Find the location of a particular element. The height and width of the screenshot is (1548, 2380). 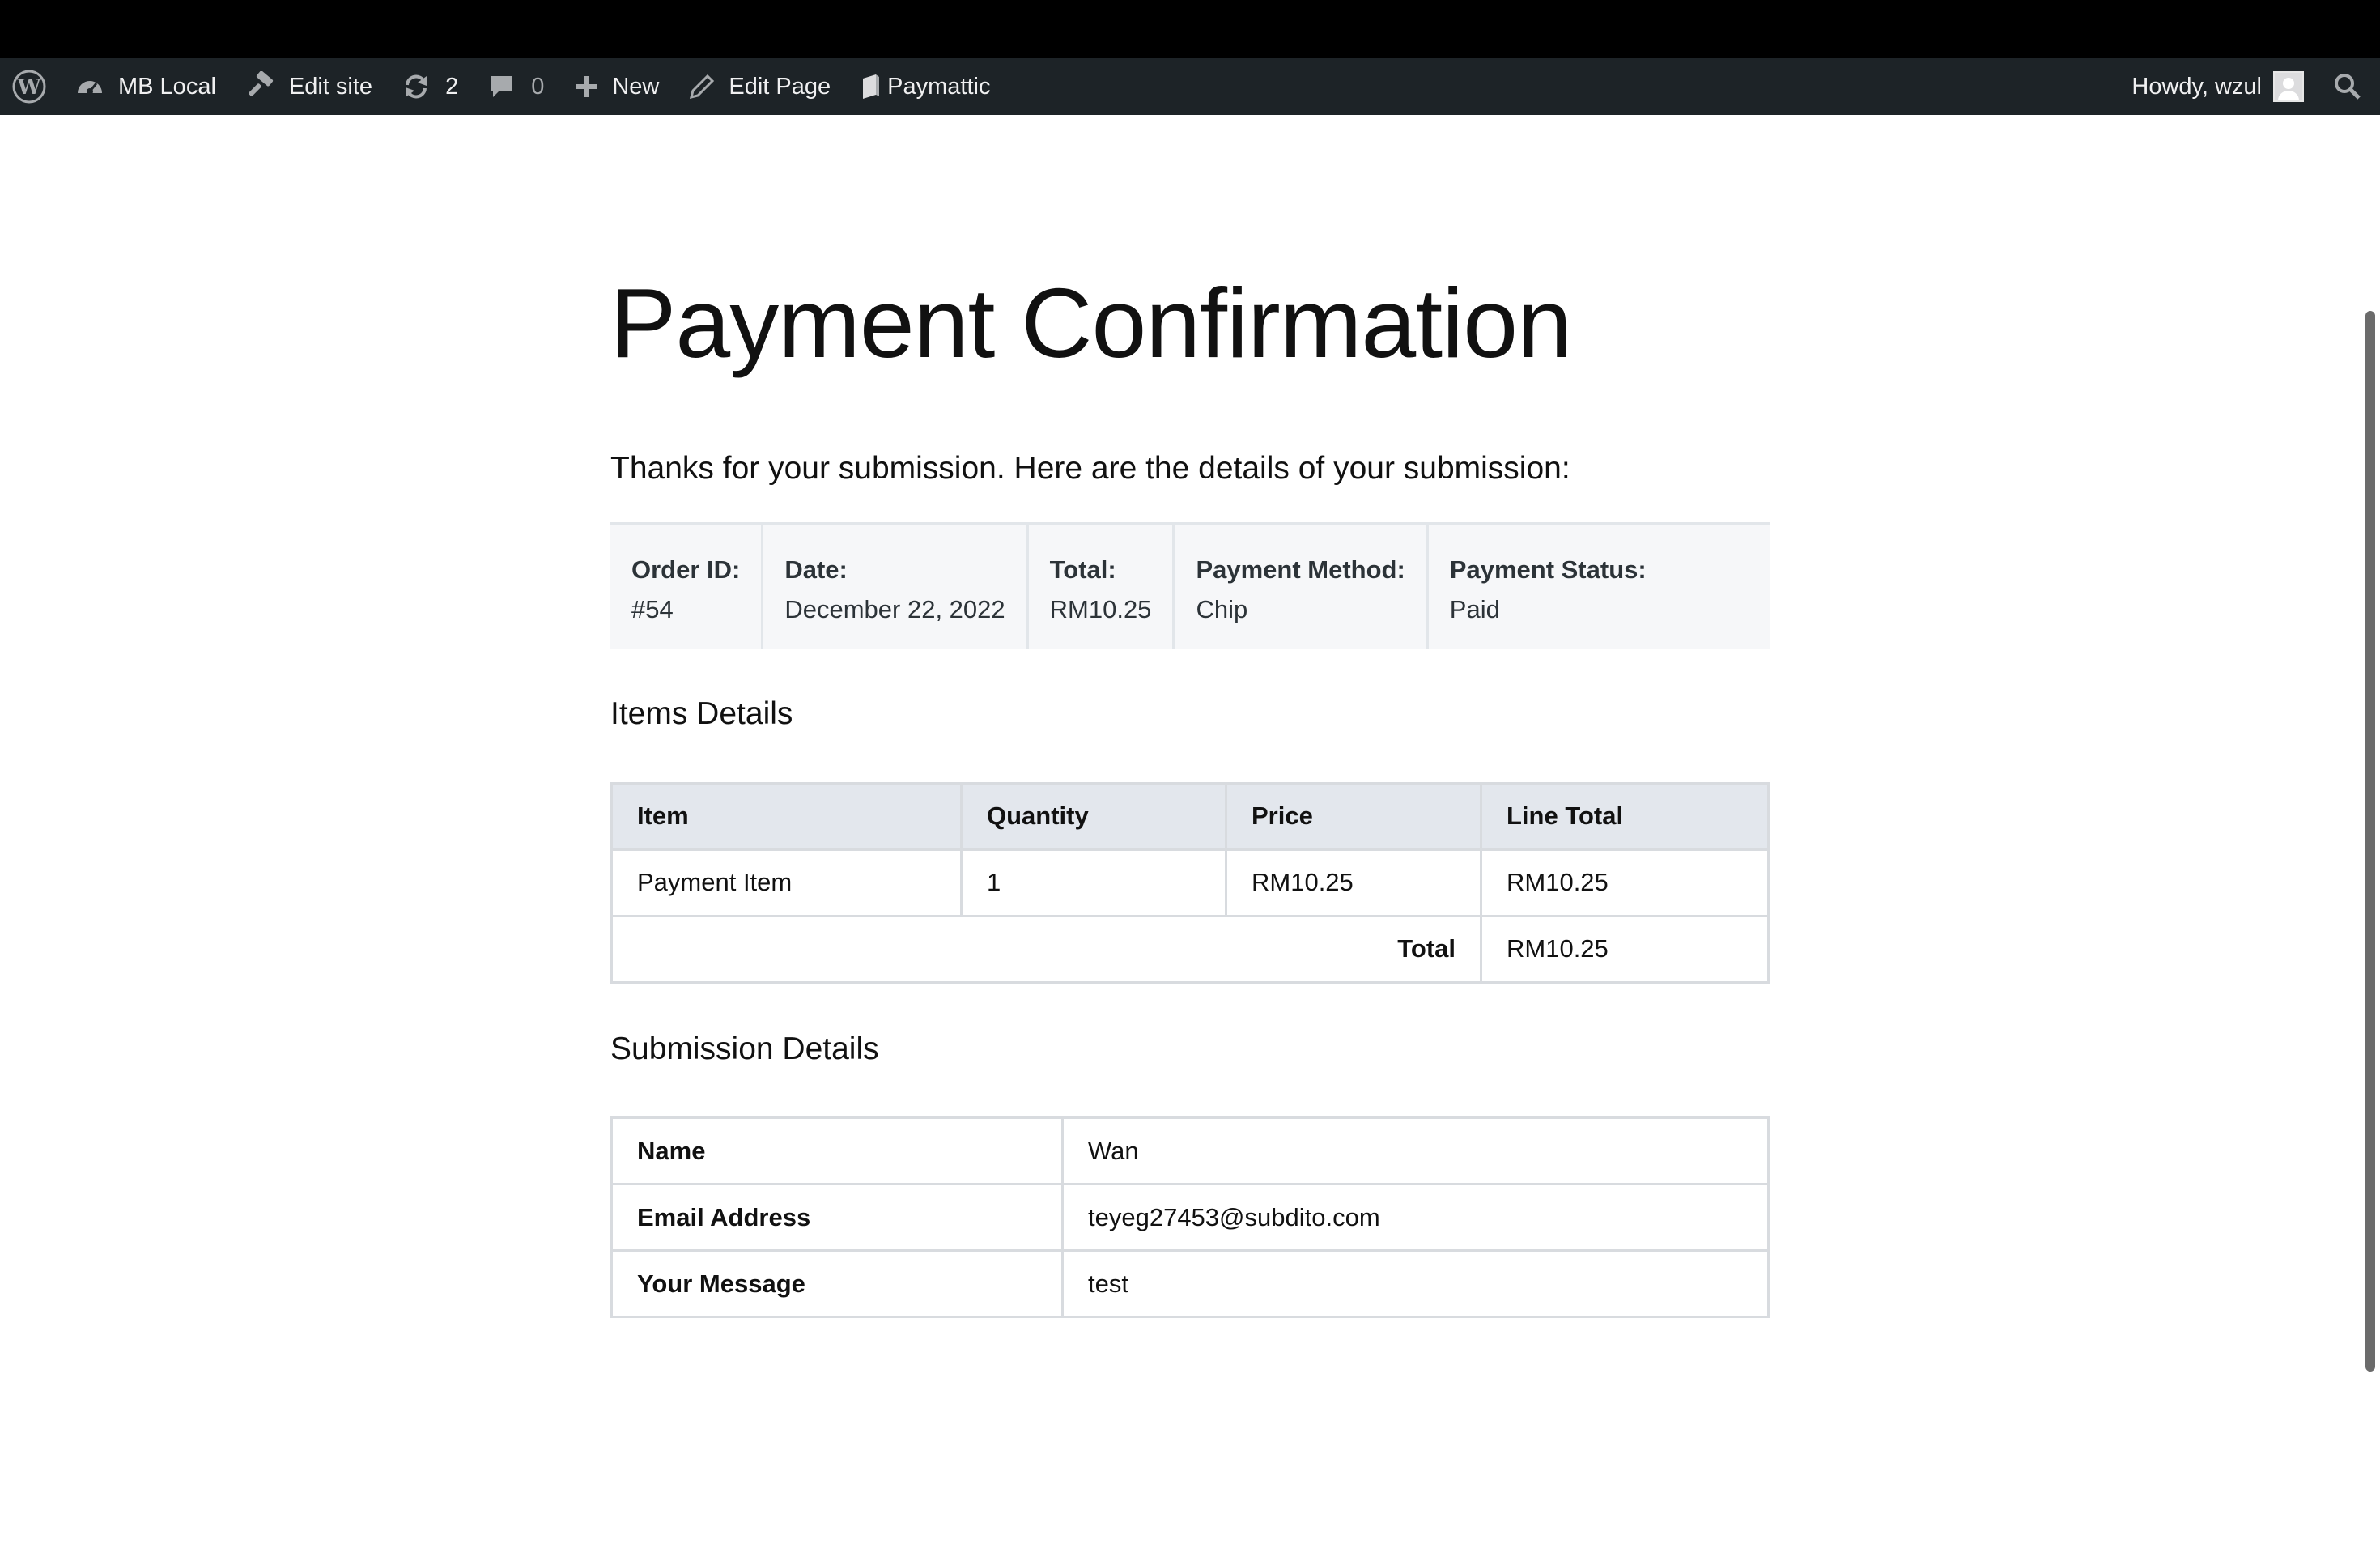

total-value: RM10.25 is located at coordinates (1625, 949).